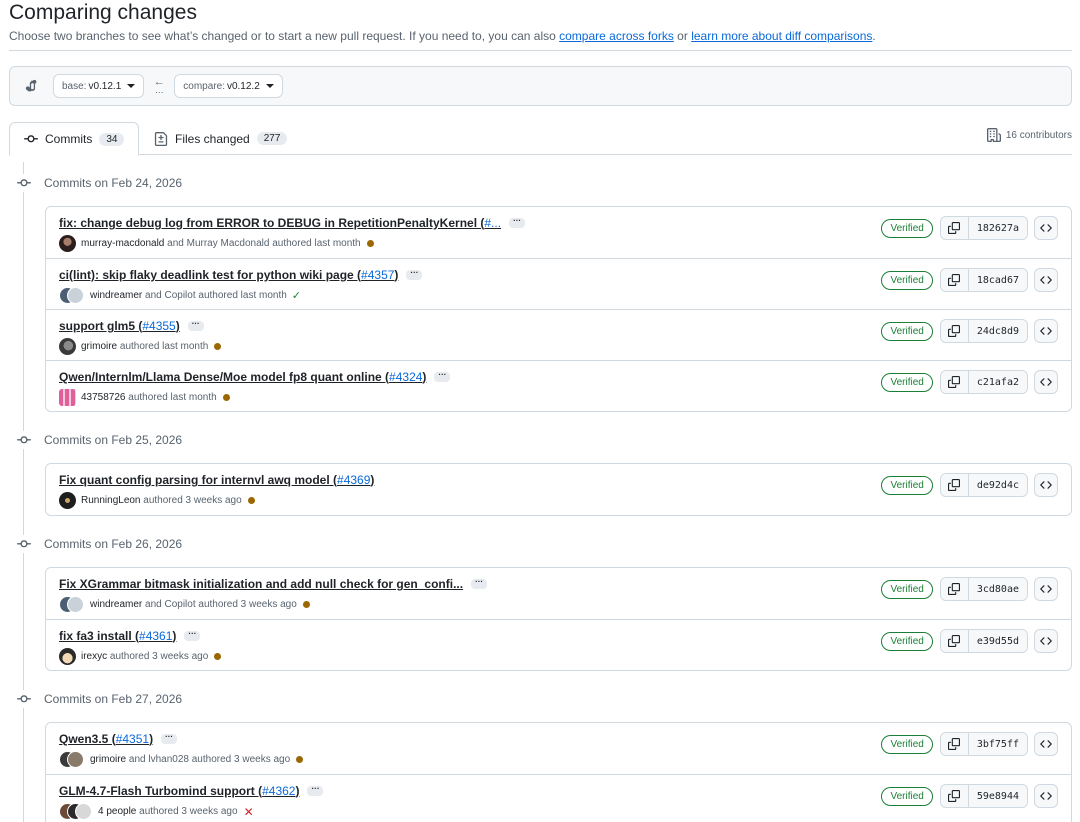 The image size is (1080, 822). Describe the element at coordinates (24, 440) in the screenshot. I see `git-commit-icon` at that location.